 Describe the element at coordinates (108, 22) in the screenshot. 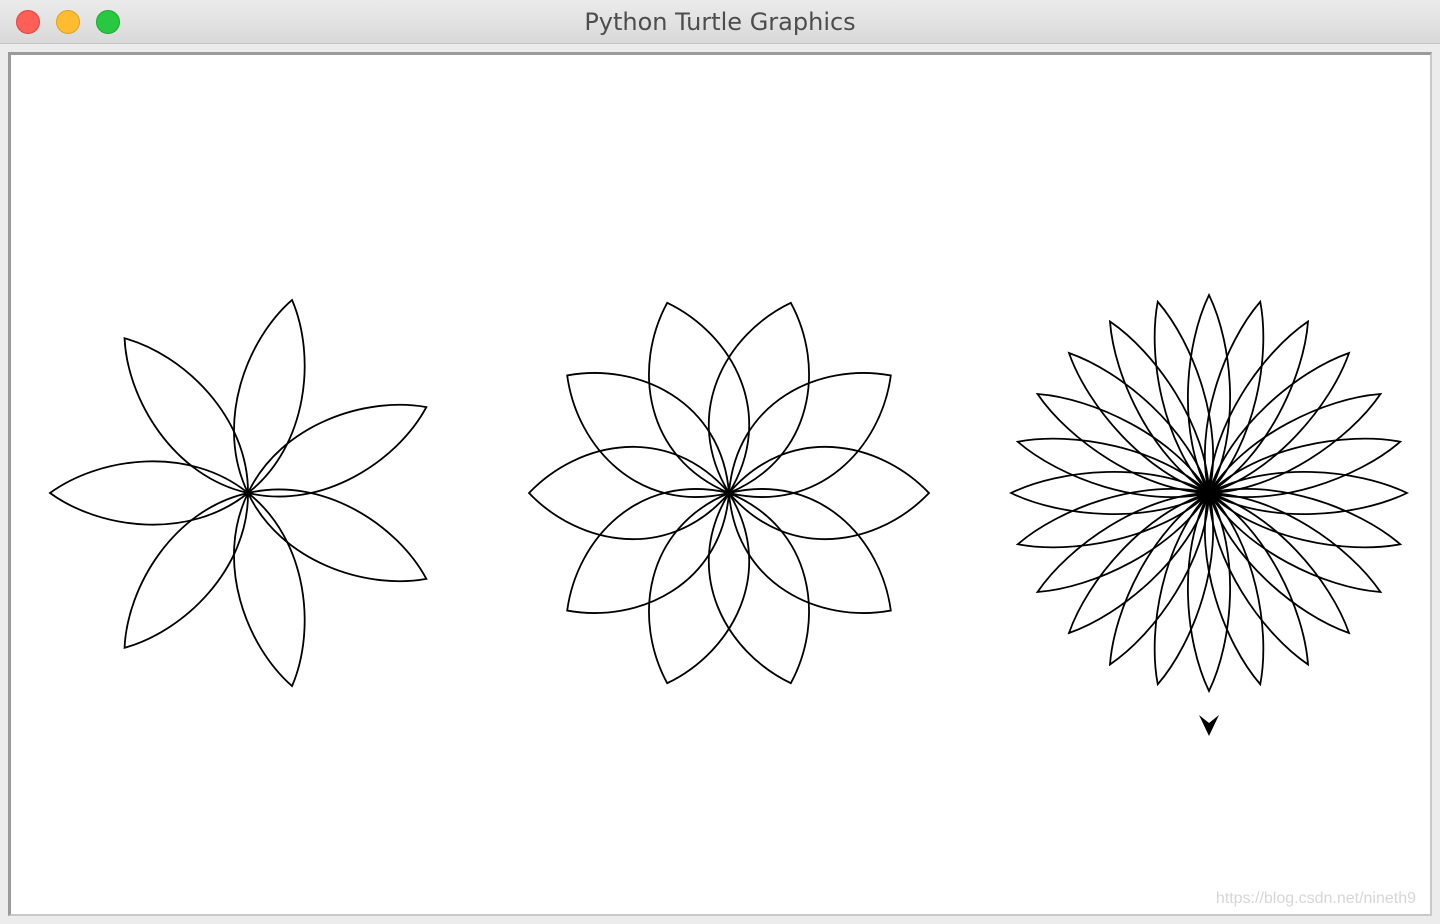

I see `zoom-button` at that location.